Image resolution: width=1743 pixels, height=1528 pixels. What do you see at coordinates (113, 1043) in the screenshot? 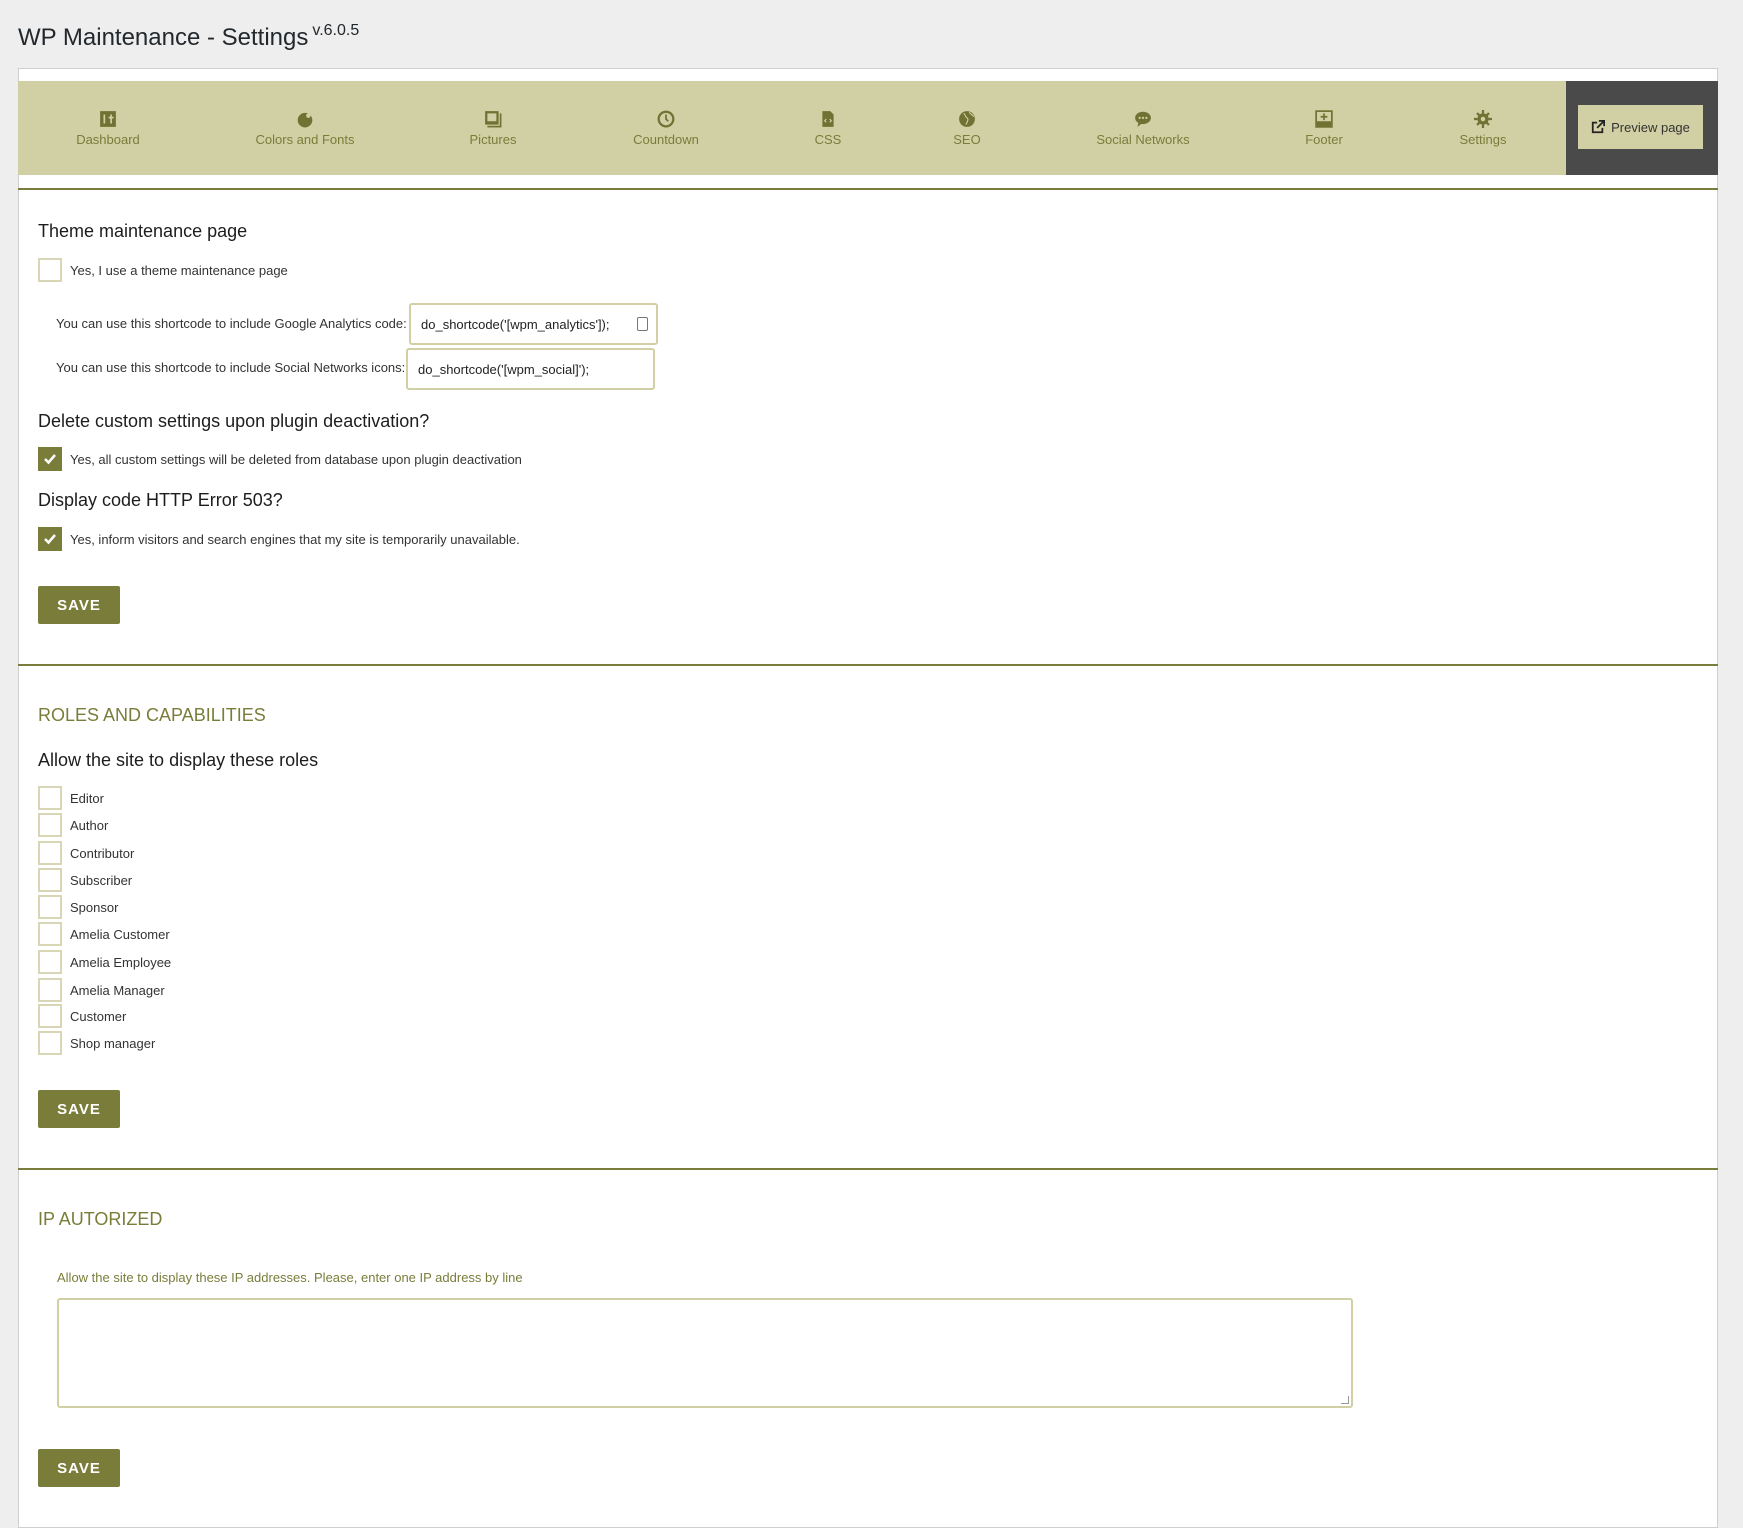
I see `role-label: Shop manager` at bounding box center [113, 1043].